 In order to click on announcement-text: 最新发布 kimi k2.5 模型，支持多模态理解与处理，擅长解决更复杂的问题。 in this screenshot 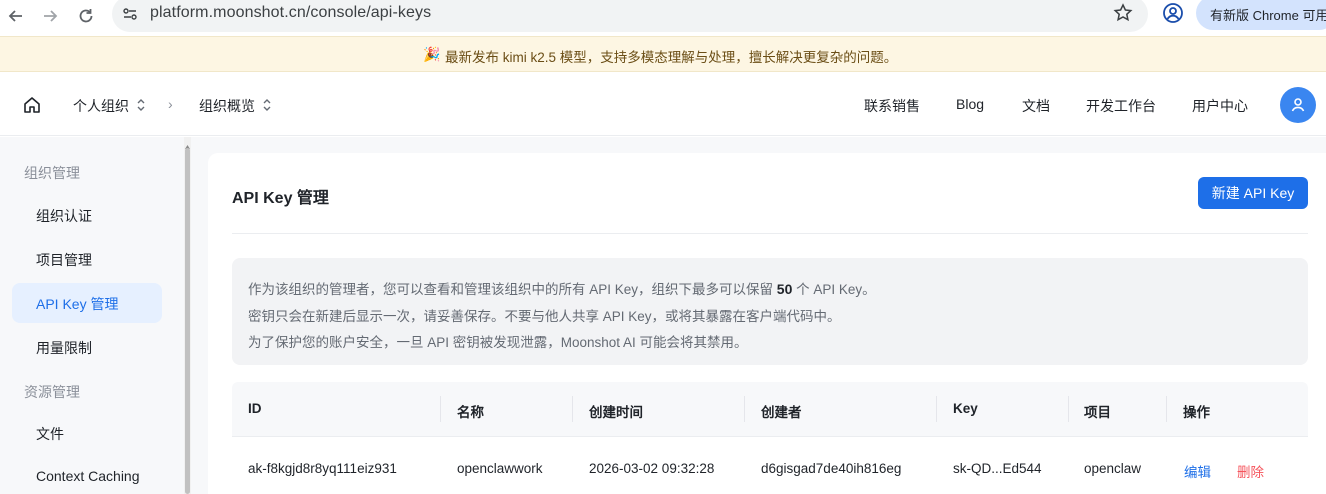, I will do `click(671, 56)`.